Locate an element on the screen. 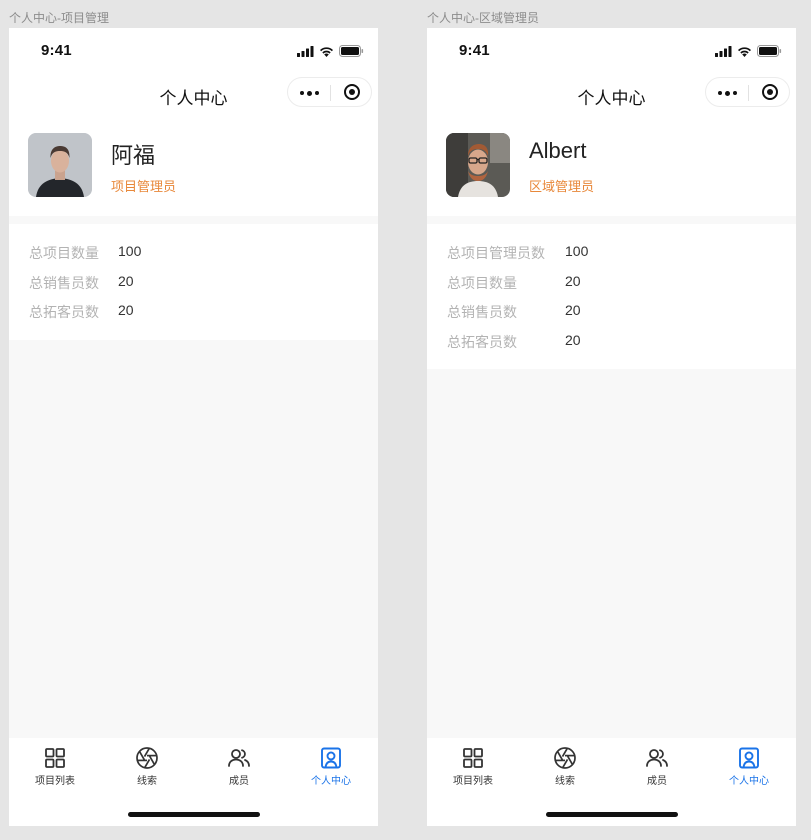  profile-card: 阿福 项目管理员 is located at coordinates (193, 166).